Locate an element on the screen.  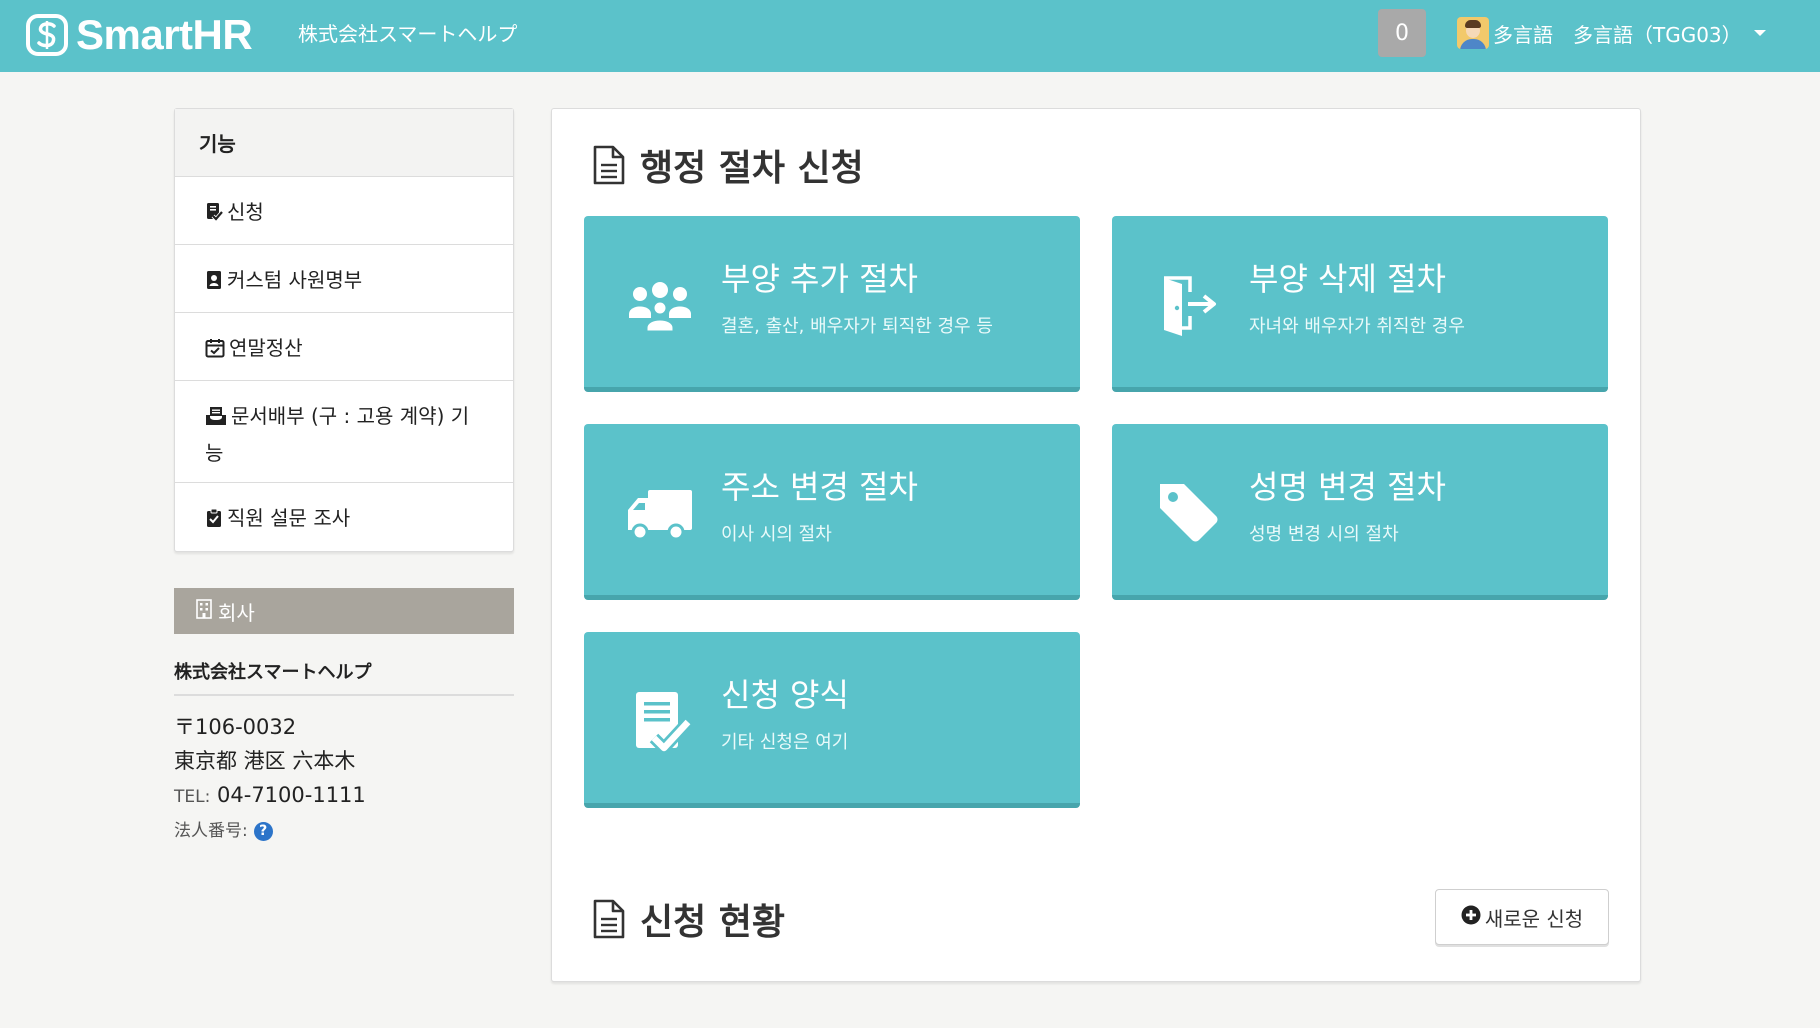
tag-icon is located at coordinates (1189, 513).